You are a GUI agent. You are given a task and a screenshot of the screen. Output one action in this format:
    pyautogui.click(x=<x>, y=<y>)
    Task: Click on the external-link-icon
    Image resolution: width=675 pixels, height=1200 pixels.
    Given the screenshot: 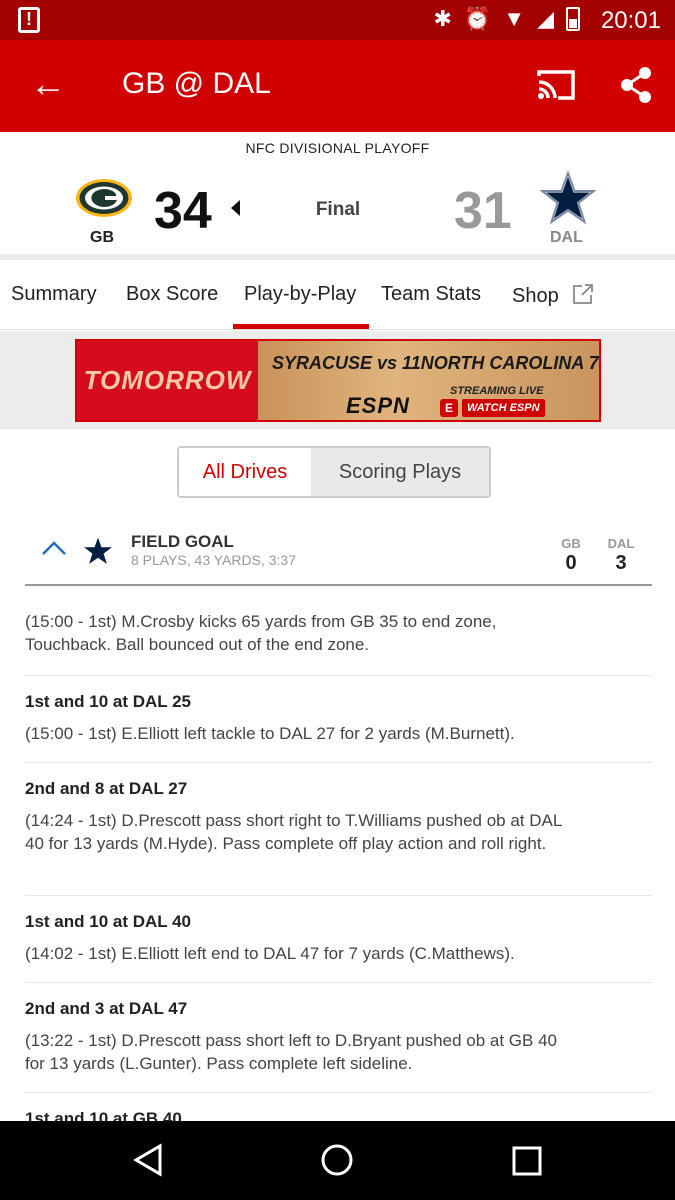 What is the action you would take?
    pyautogui.click(x=583, y=294)
    